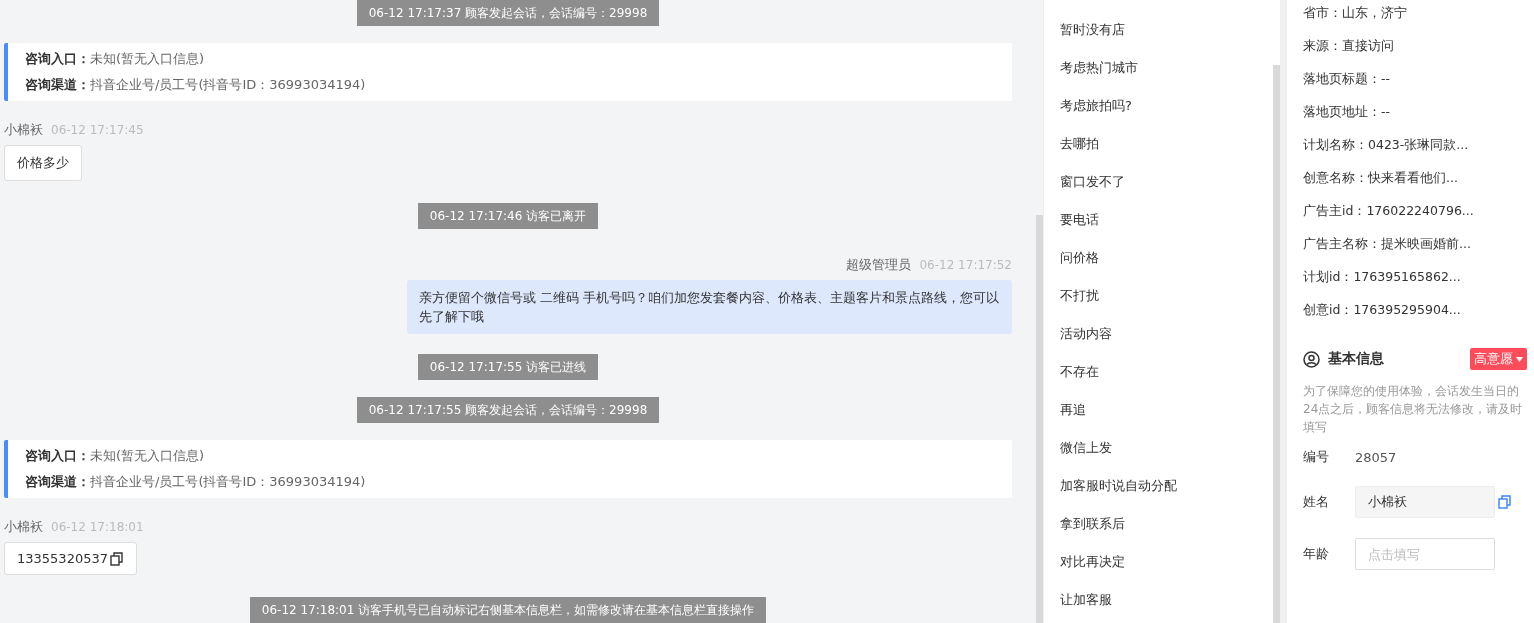  Describe the element at coordinates (1158, 257) in the screenshot. I see `quick-reply-item: 问价格` at that location.